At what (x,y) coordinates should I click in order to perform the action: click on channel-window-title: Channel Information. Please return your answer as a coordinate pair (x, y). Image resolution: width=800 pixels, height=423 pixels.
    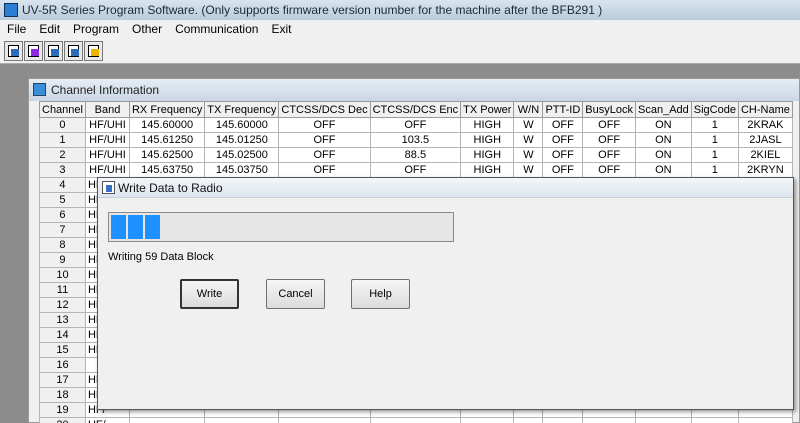
    Looking at the image, I should click on (105, 90).